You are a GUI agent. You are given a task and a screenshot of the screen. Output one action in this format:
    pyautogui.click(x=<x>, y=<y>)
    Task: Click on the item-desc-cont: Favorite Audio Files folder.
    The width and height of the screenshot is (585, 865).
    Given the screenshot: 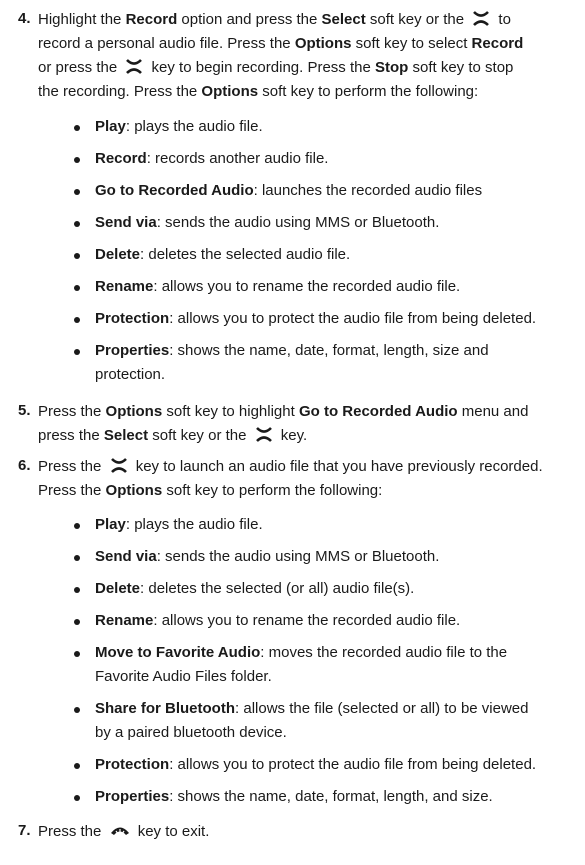 What is the action you would take?
    pyautogui.click(x=183, y=676)
    